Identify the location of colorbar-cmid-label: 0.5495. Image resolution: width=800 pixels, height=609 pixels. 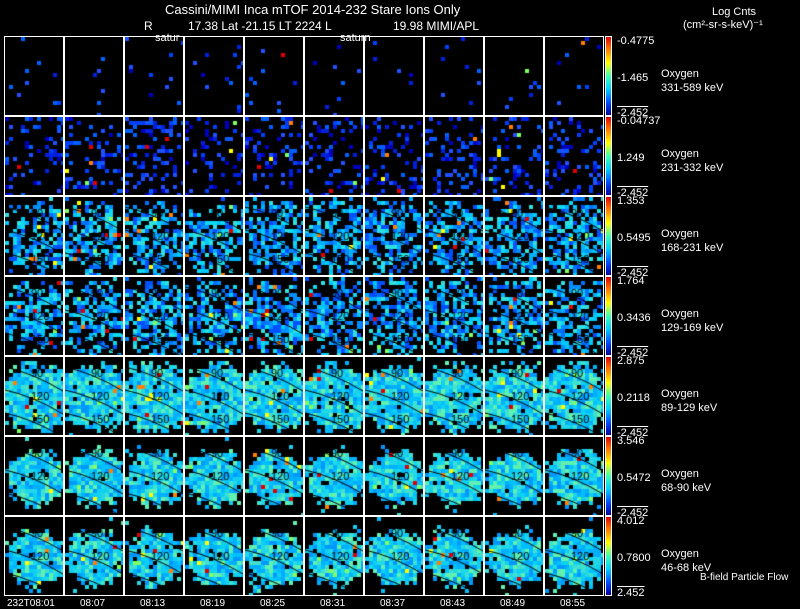
(634, 238).